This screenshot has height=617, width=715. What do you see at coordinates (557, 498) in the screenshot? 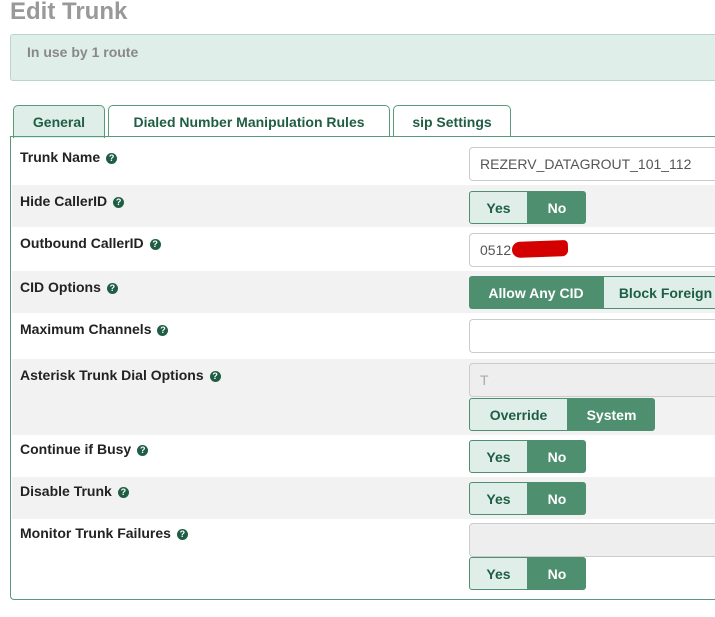
I see `disable-trunk-no-button: No` at bounding box center [557, 498].